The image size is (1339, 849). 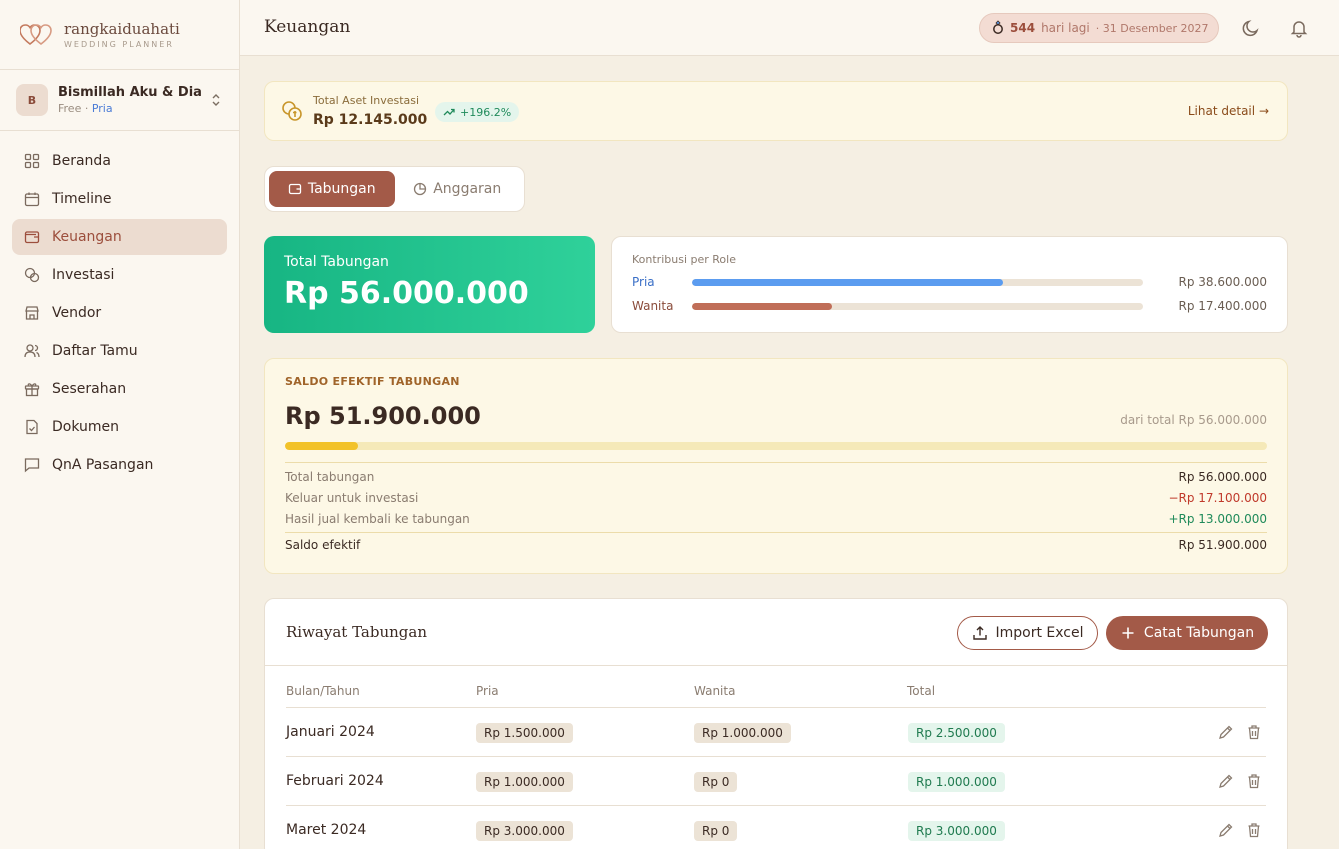 What do you see at coordinates (487, 691) in the screenshot?
I see `column-header-pria: Pria` at bounding box center [487, 691].